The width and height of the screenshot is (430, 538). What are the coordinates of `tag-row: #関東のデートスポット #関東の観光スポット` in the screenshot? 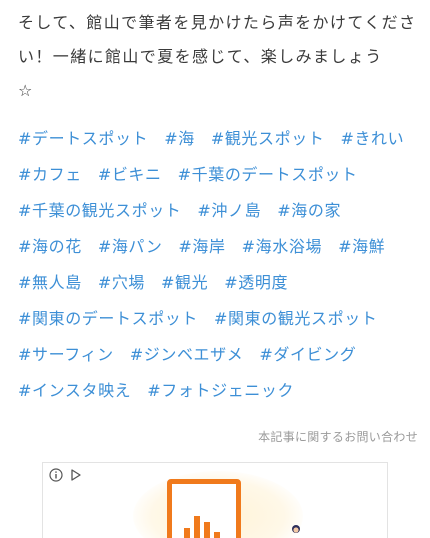 It's located at (220, 319).